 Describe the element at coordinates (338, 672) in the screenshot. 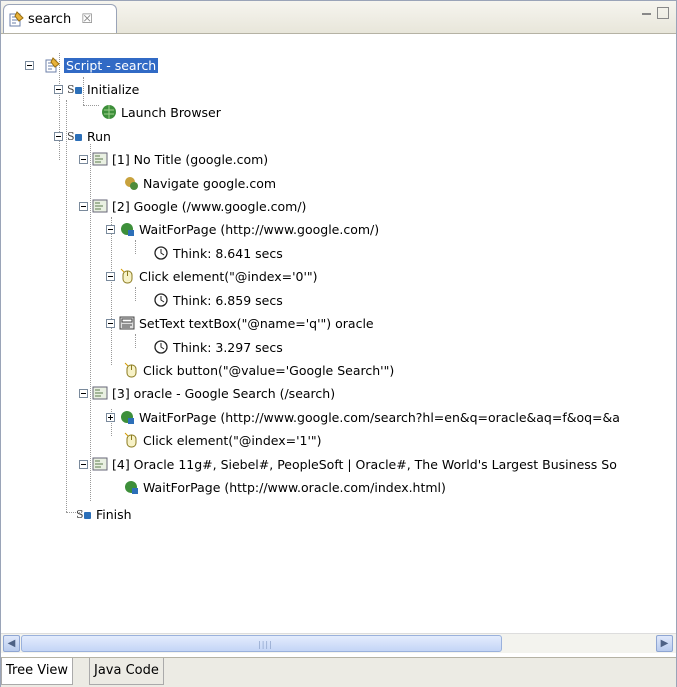

I see `bottom-tab-bar: Tree View Java Code` at that location.